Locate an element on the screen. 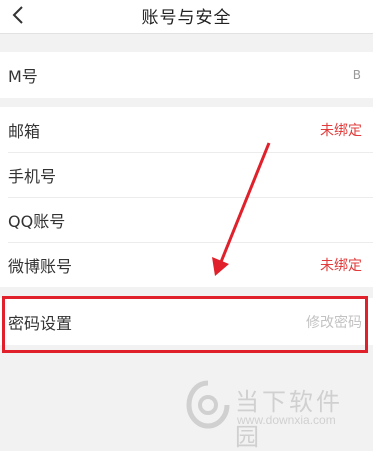  header-bar: 账号与安全 is located at coordinates (186, 17).